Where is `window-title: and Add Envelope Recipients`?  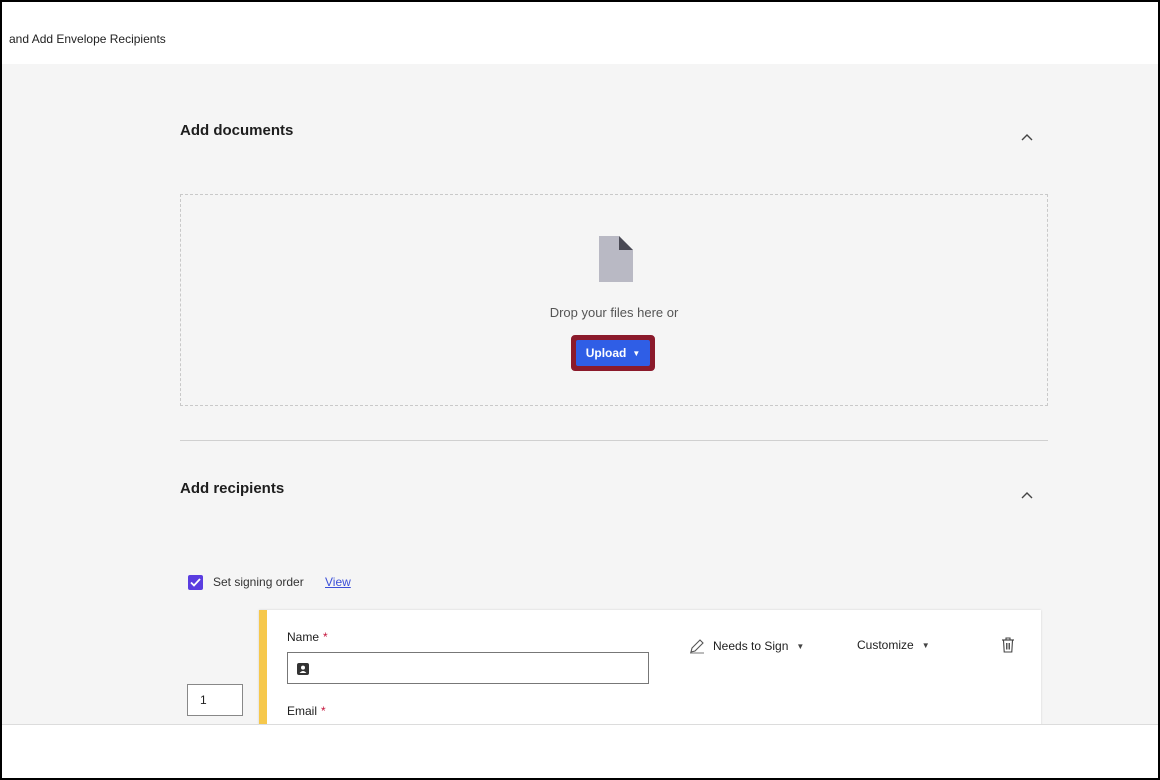 window-title: and Add Envelope Recipients is located at coordinates (87, 39).